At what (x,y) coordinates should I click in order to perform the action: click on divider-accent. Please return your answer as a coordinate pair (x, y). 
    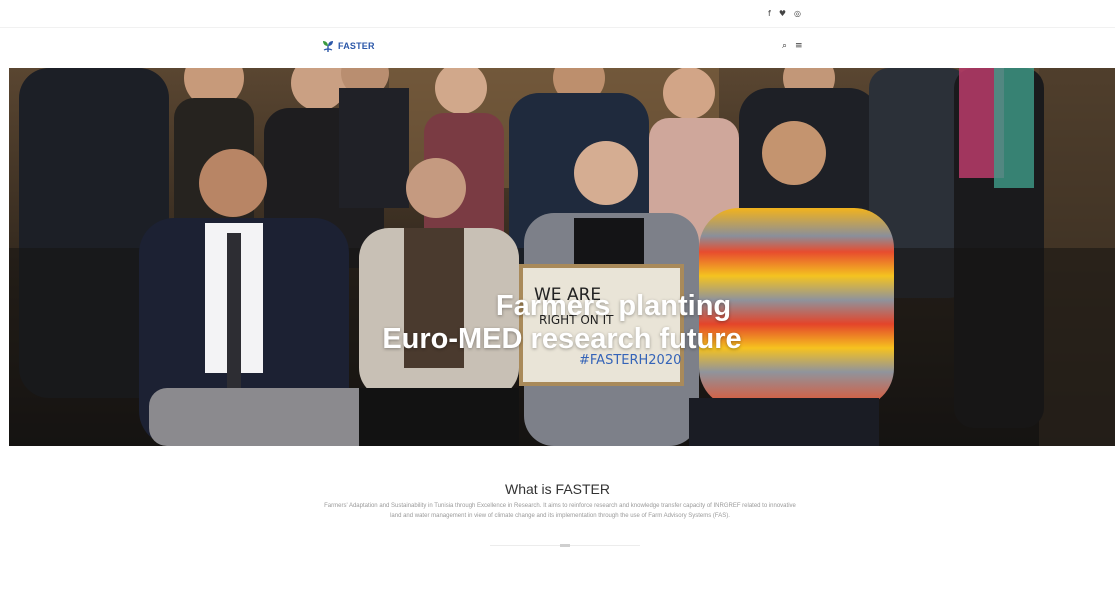
    Looking at the image, I should click on (565, 545).